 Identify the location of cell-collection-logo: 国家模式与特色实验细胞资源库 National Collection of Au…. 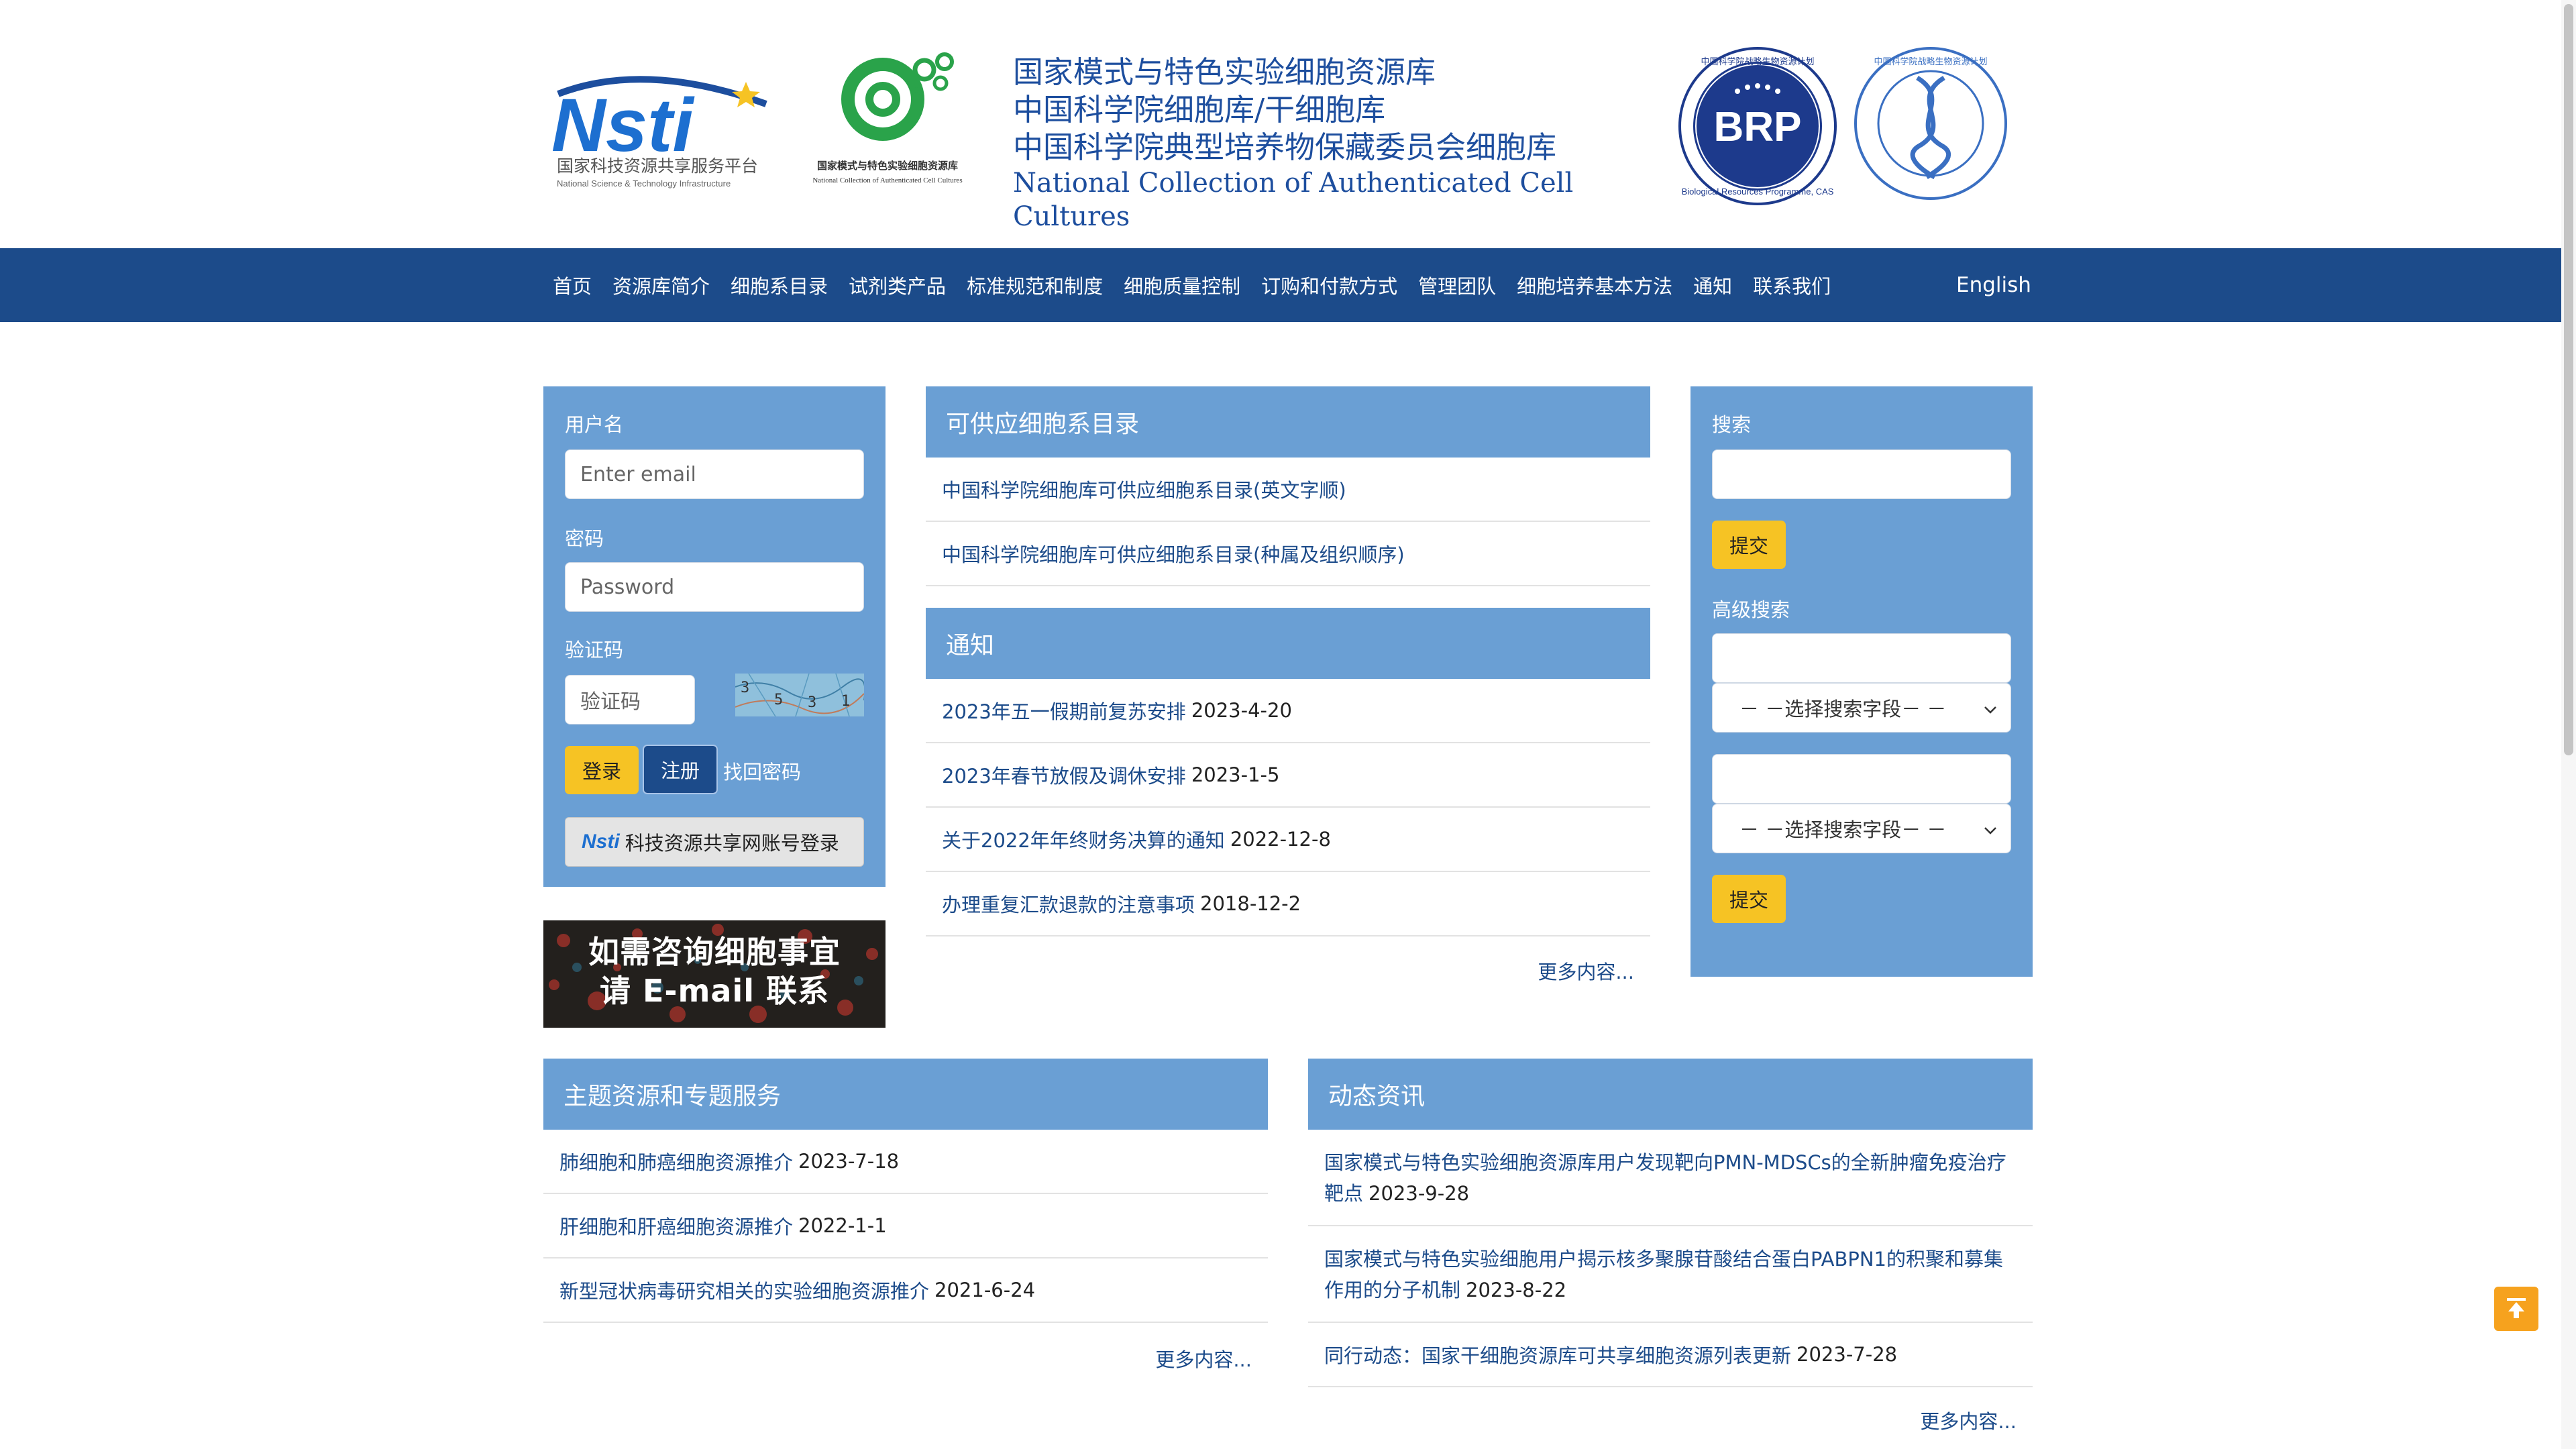
(887, 119).